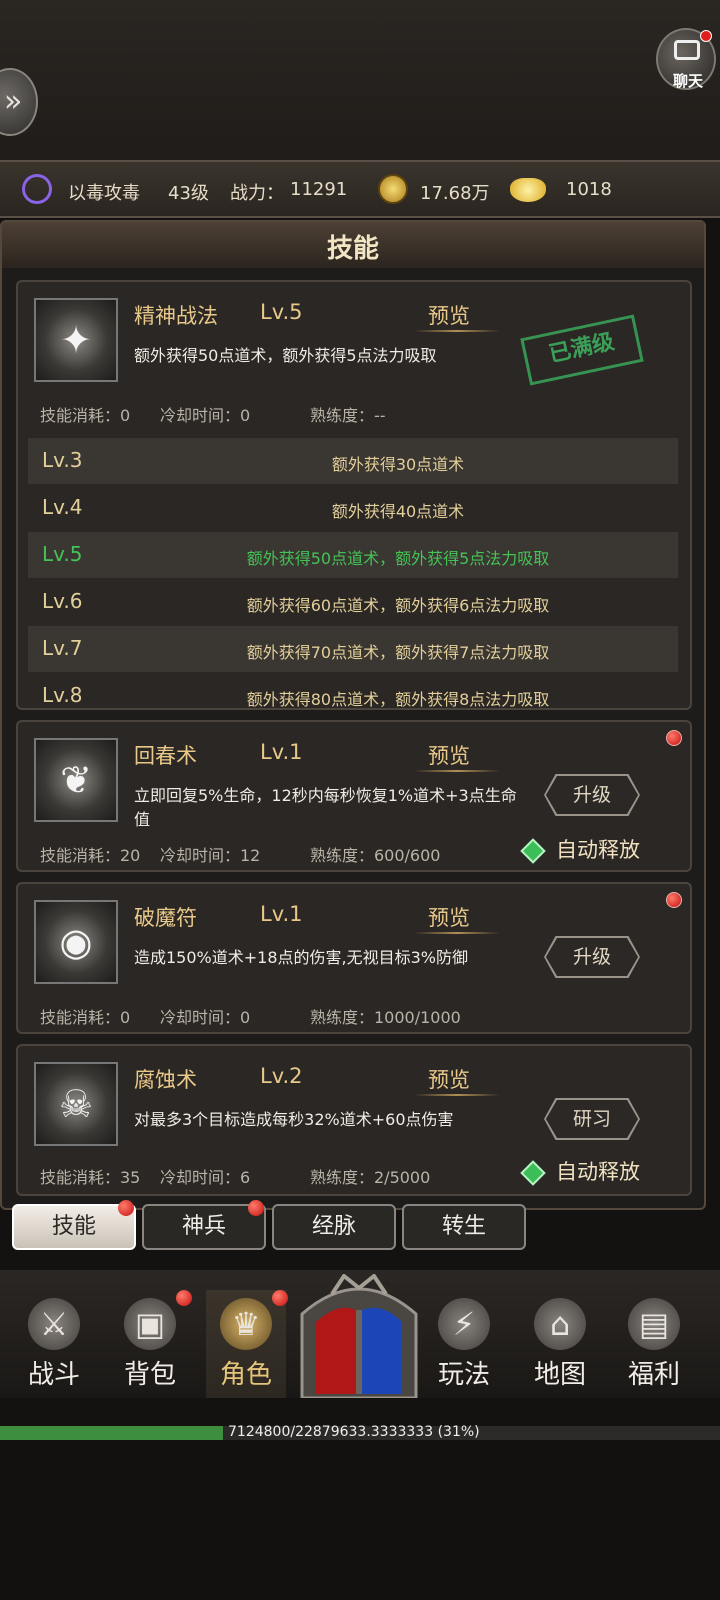 The height and width of the screenshot is (1600, 720). I want to click on battle-icon: ⚔, so click(54, 1324).